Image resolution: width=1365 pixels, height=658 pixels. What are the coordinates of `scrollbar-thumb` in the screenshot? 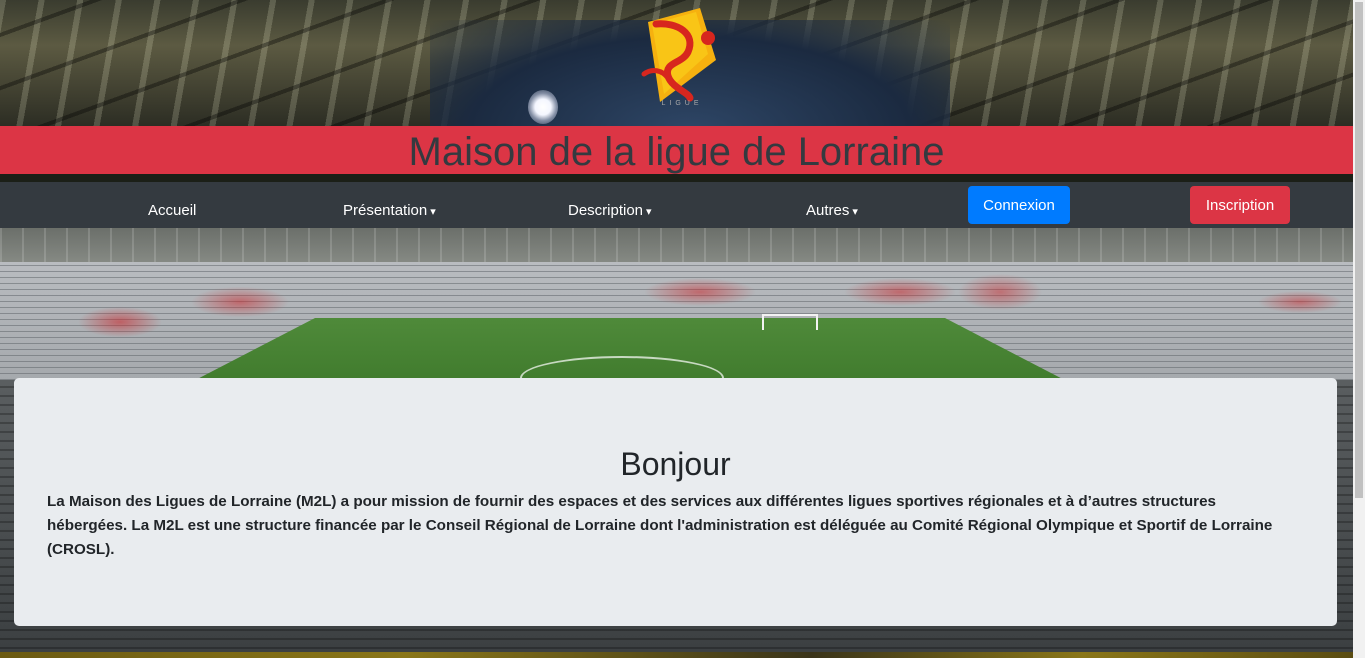 It's located at (1359, 250).